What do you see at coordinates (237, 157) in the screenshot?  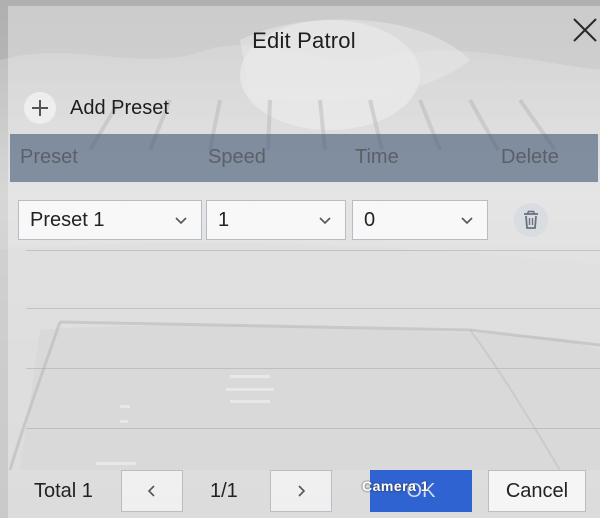 I see `column-header-speed: Speed` at bounding box center [237, 157].